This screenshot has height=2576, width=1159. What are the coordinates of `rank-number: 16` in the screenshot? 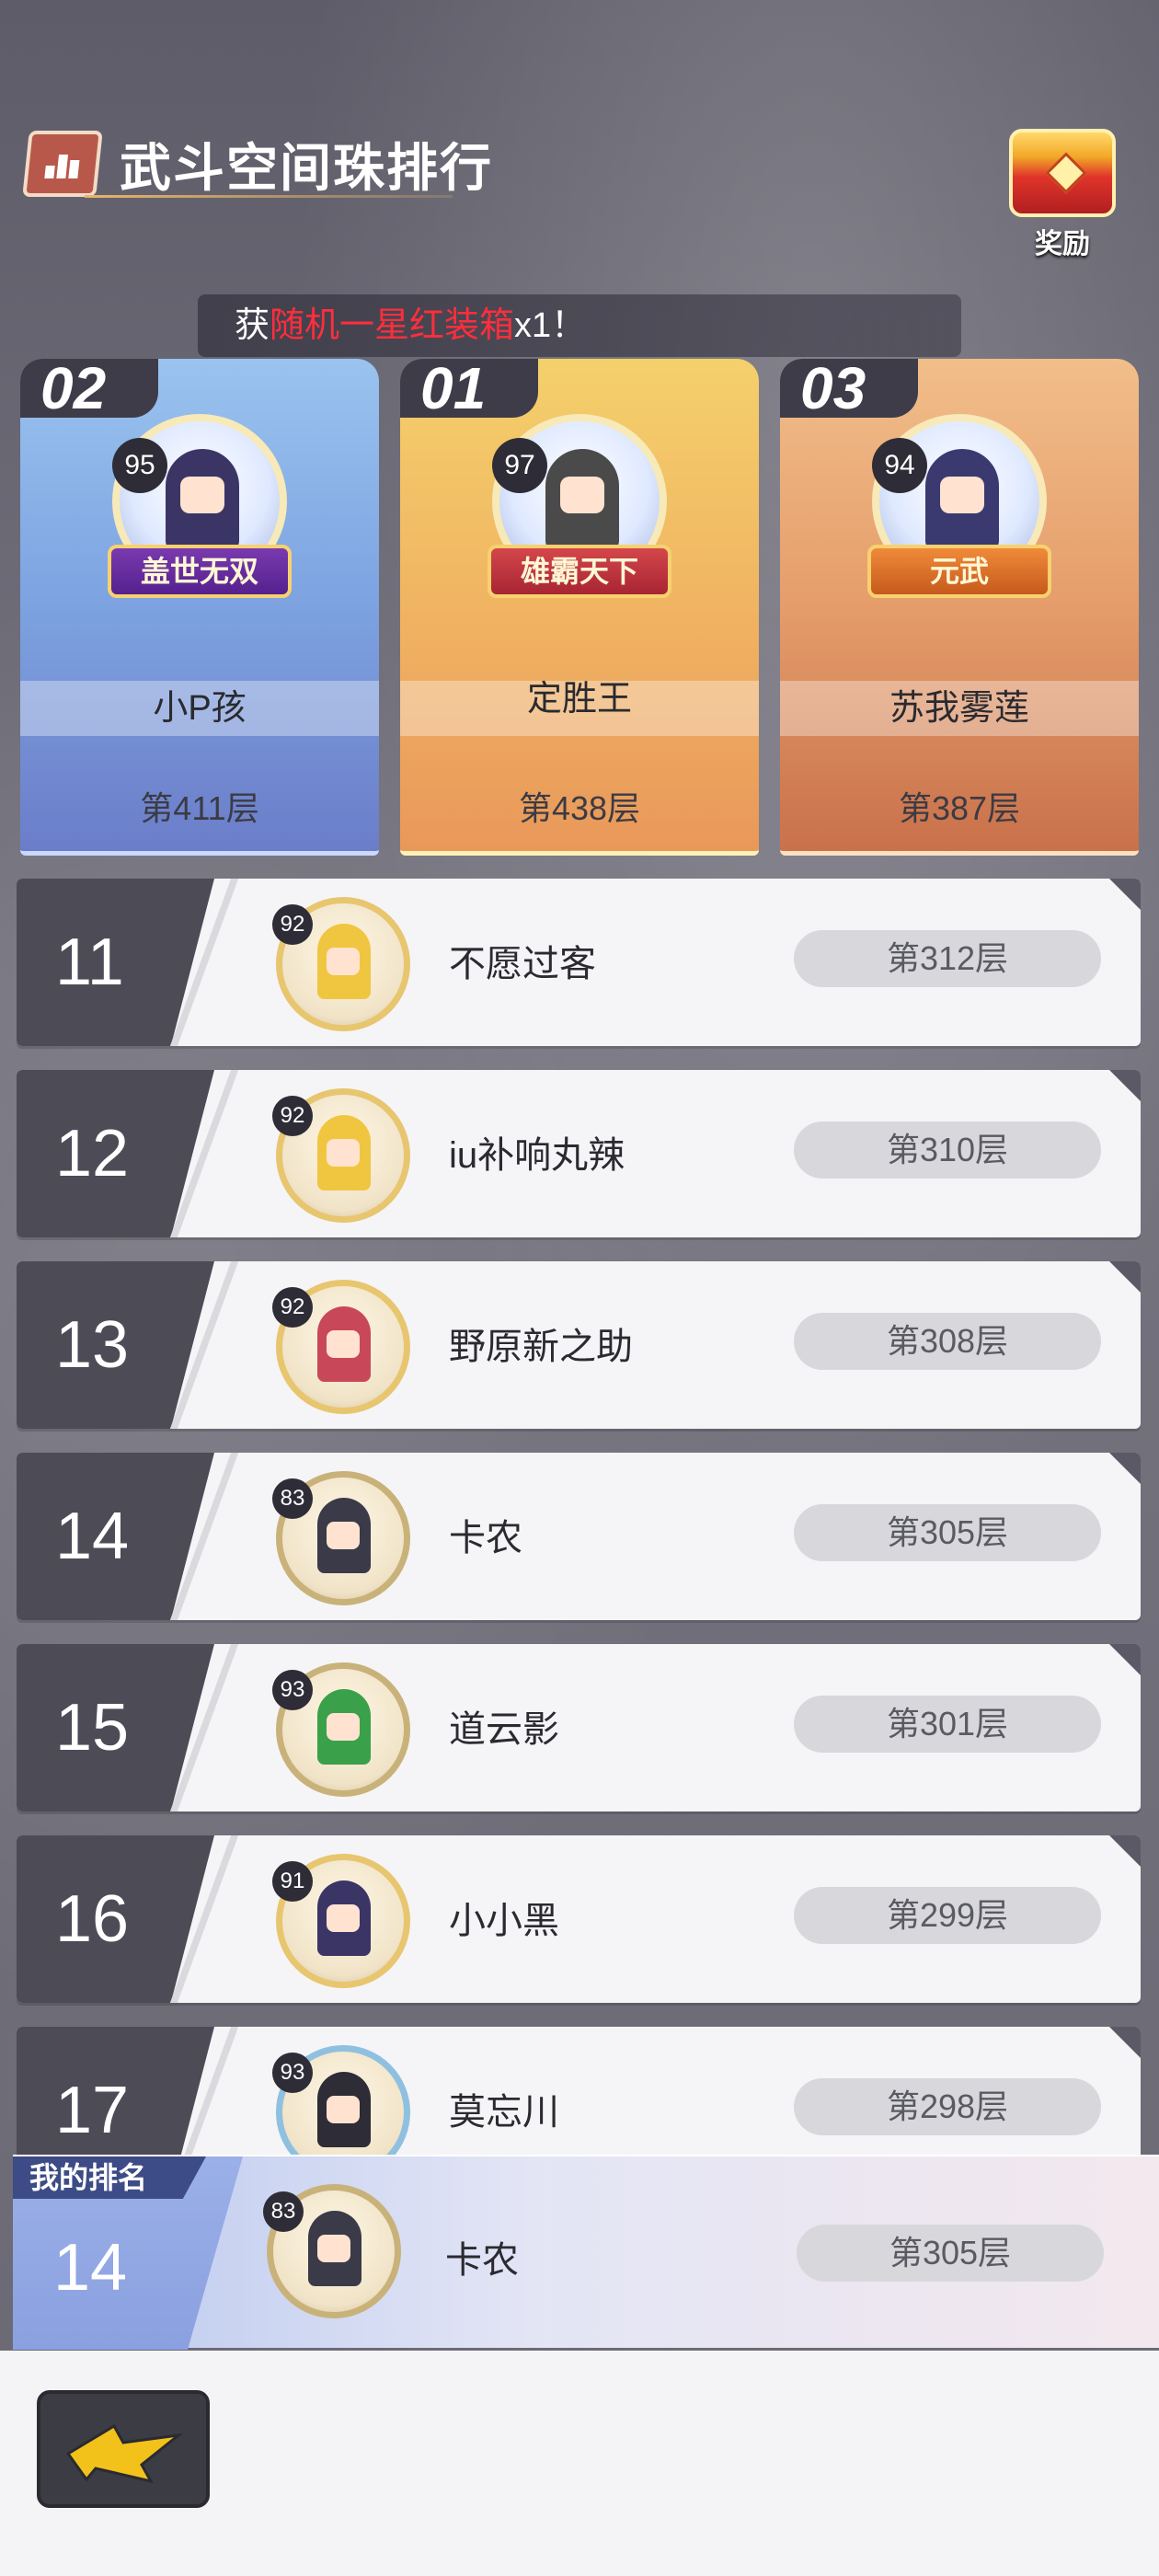 It's located at (92, 1919).